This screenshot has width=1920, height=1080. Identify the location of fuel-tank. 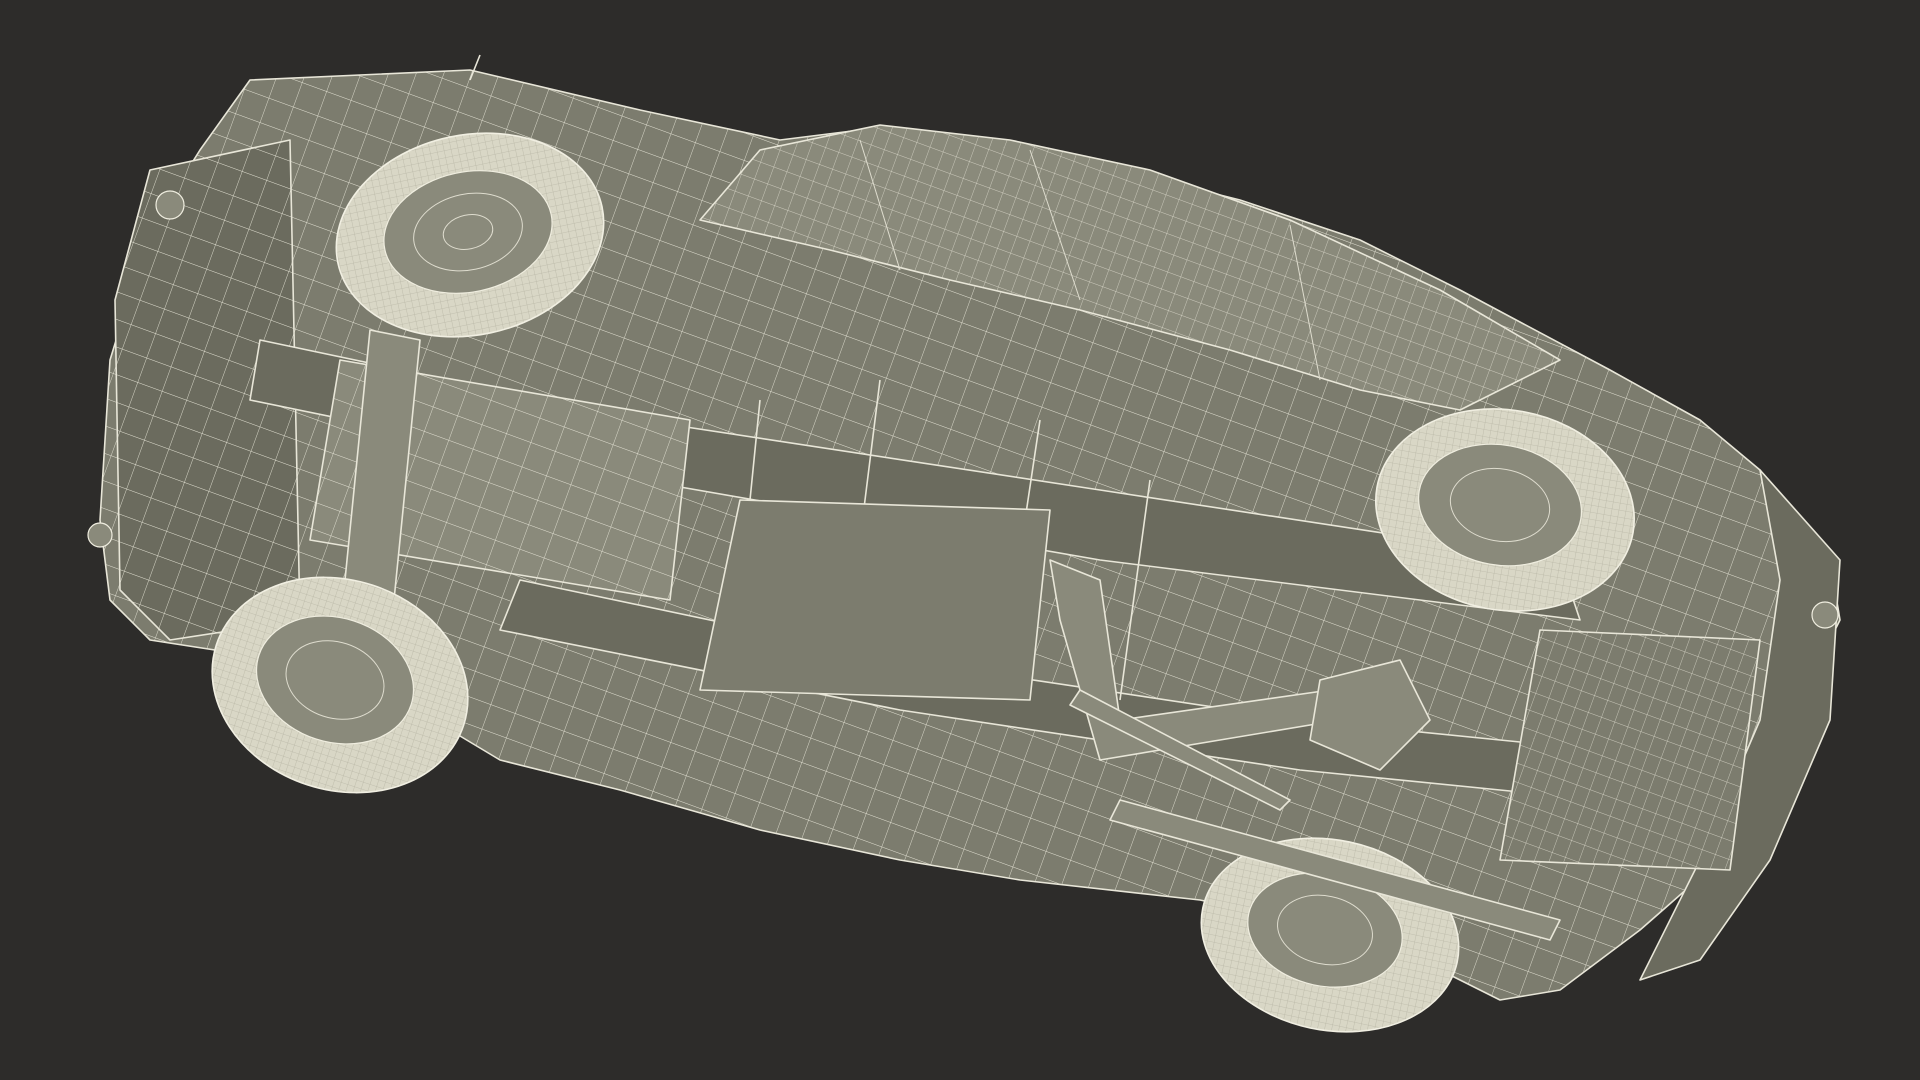
(1630, 750).